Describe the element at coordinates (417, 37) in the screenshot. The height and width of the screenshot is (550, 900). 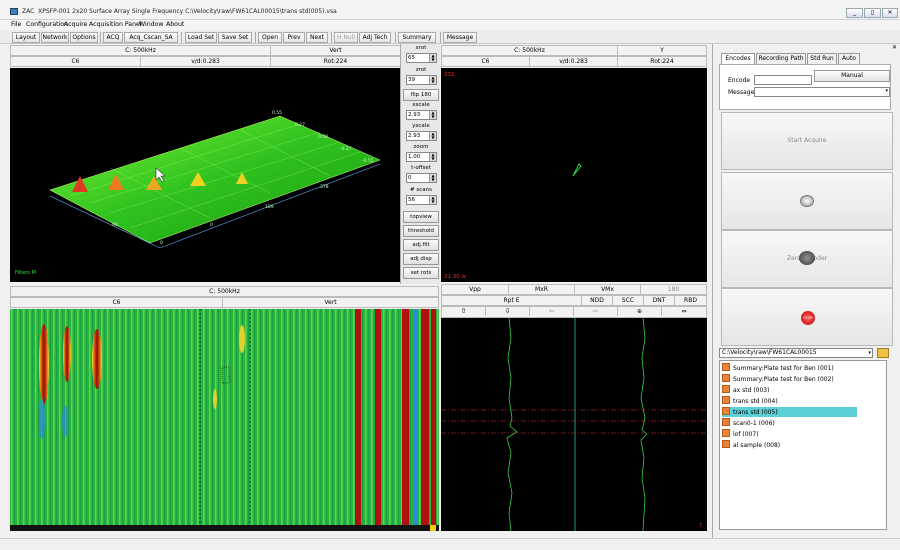
I see `summary-button: Summary` at that location.